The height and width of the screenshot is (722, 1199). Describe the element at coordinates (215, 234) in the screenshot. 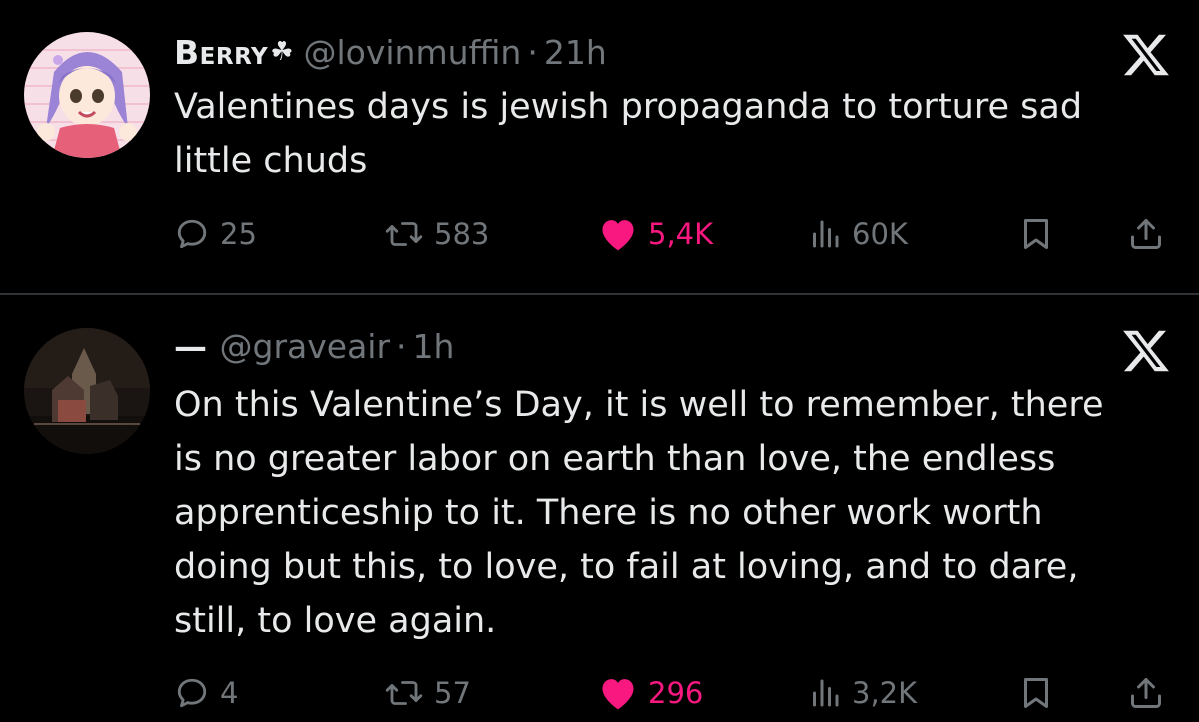

I see `reply-button: 25` at that location.